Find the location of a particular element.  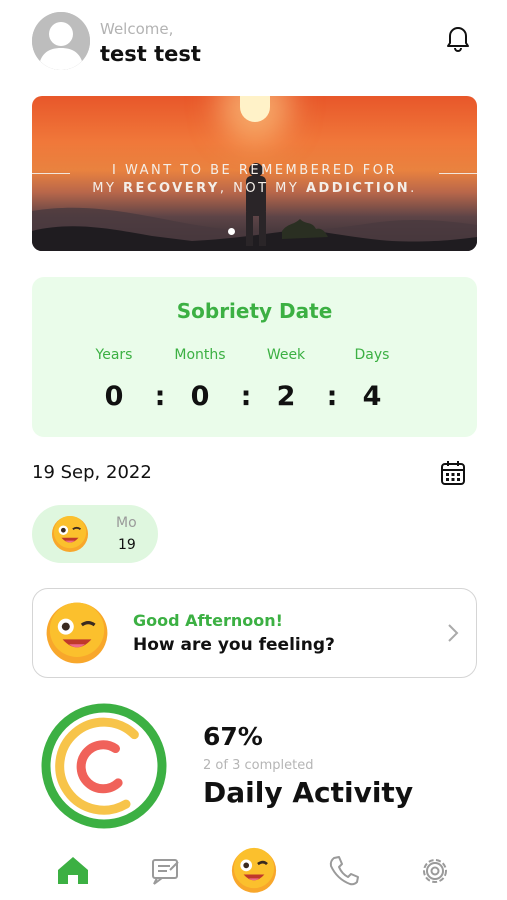

bottom-nav is located at coordinates (253, 870).